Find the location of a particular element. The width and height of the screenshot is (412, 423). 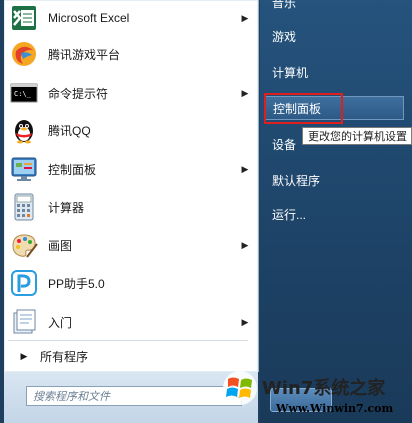

qq-penguin-icon is located at coordinates (24, 130).